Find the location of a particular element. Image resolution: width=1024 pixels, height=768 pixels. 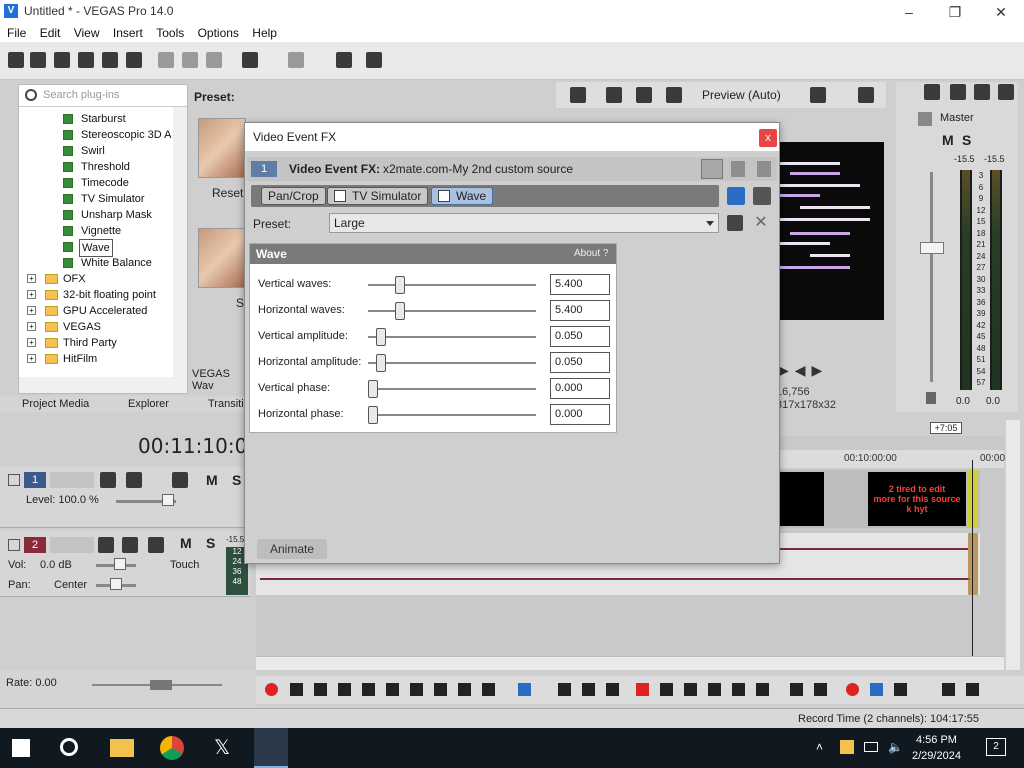

plugin-item: Unsharp Mask is located at coordinates (96, 215).